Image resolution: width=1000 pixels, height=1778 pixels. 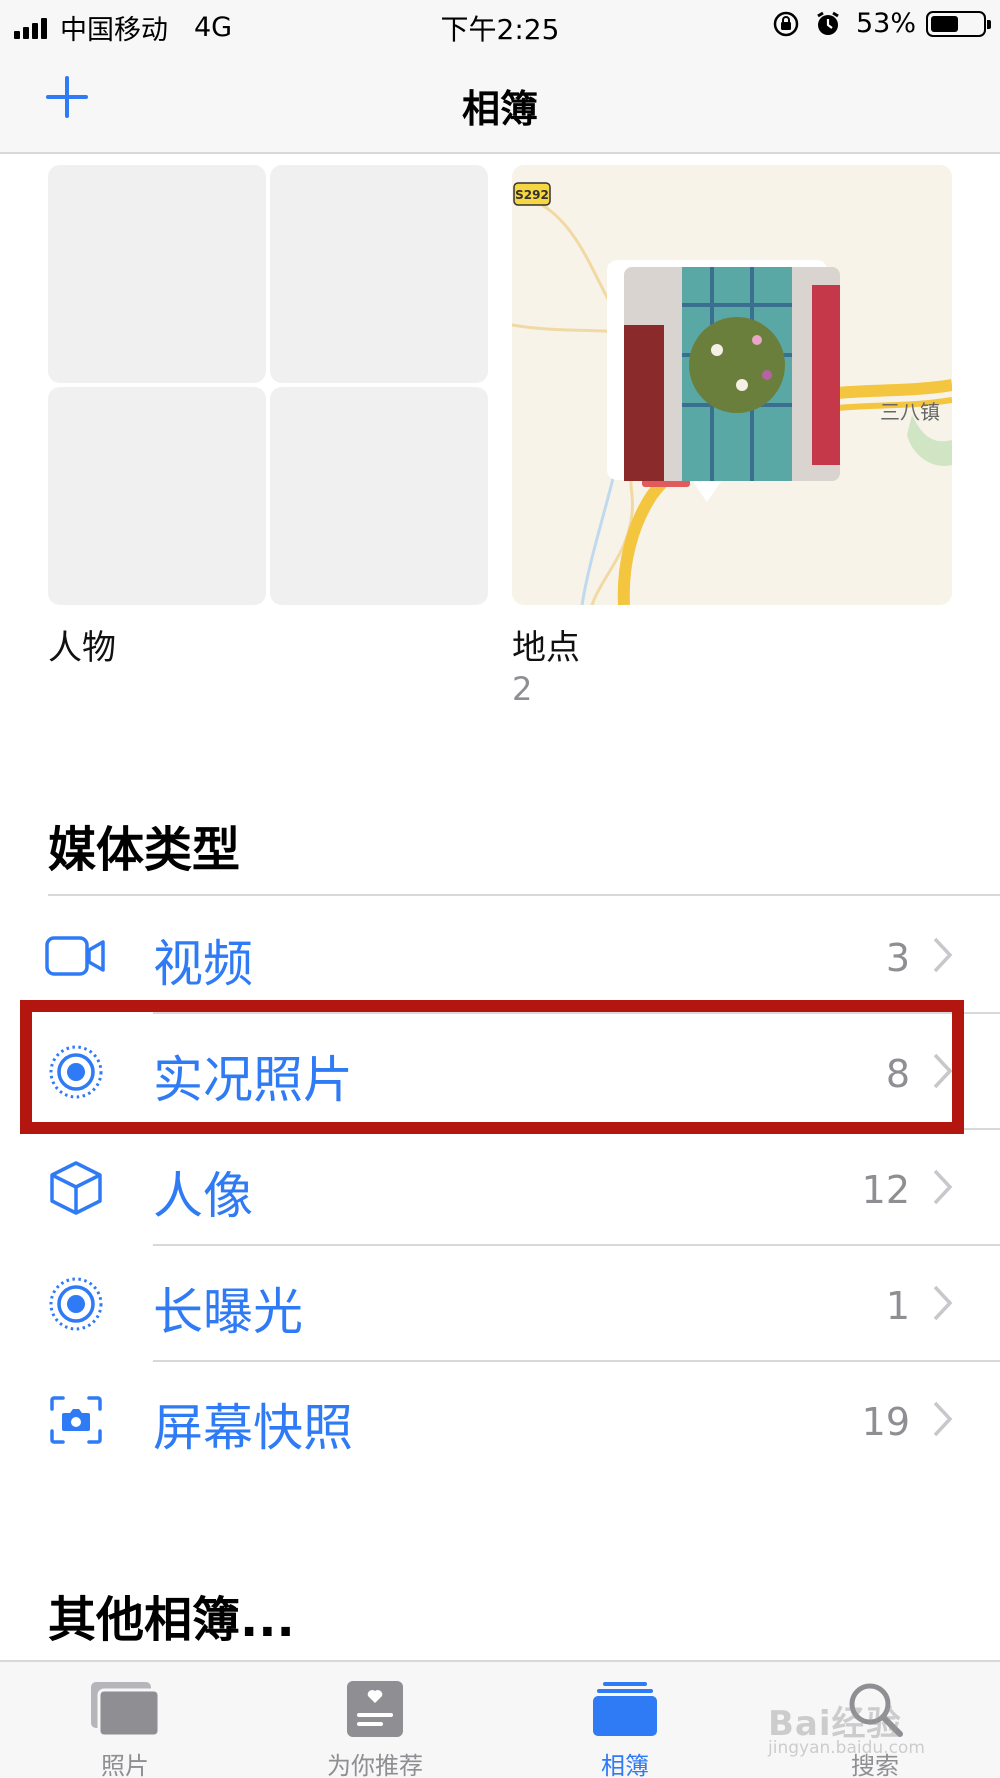 What do you see at coordinates (860, 1718) in the screenshot?
I see `watermark: Bai经验 jingyan.baidu.com` at bounding box center [860, 1718].